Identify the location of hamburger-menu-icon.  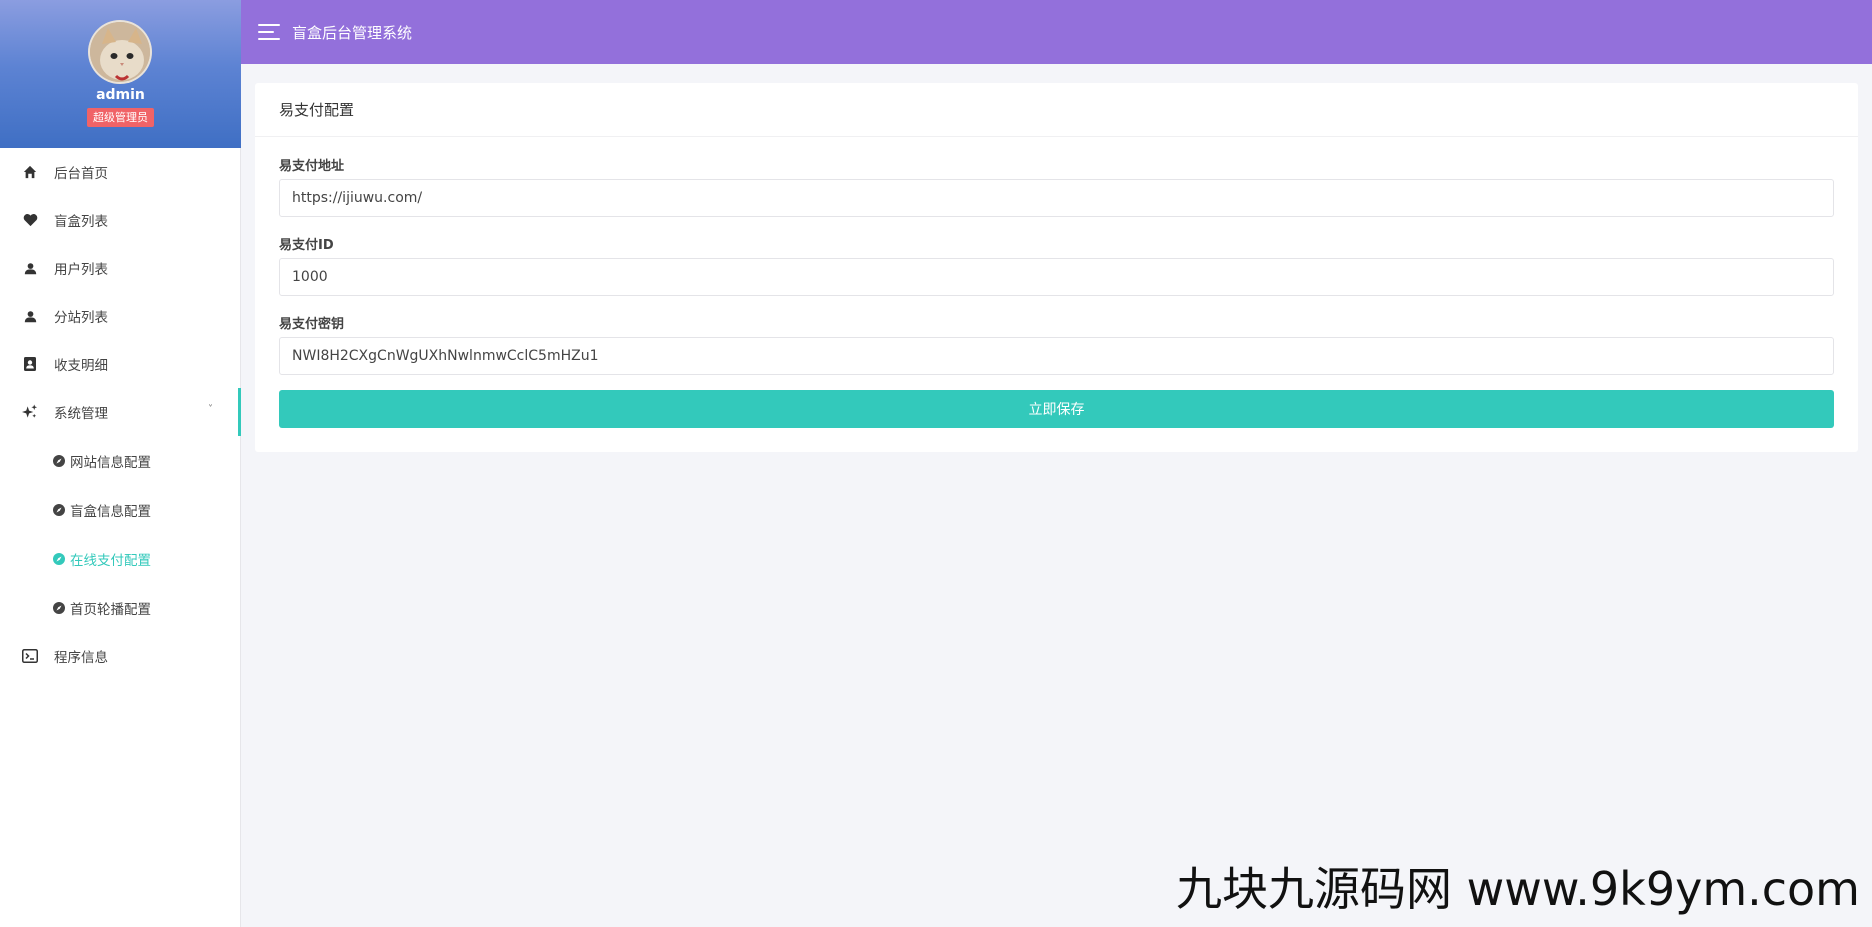
(269, 32).